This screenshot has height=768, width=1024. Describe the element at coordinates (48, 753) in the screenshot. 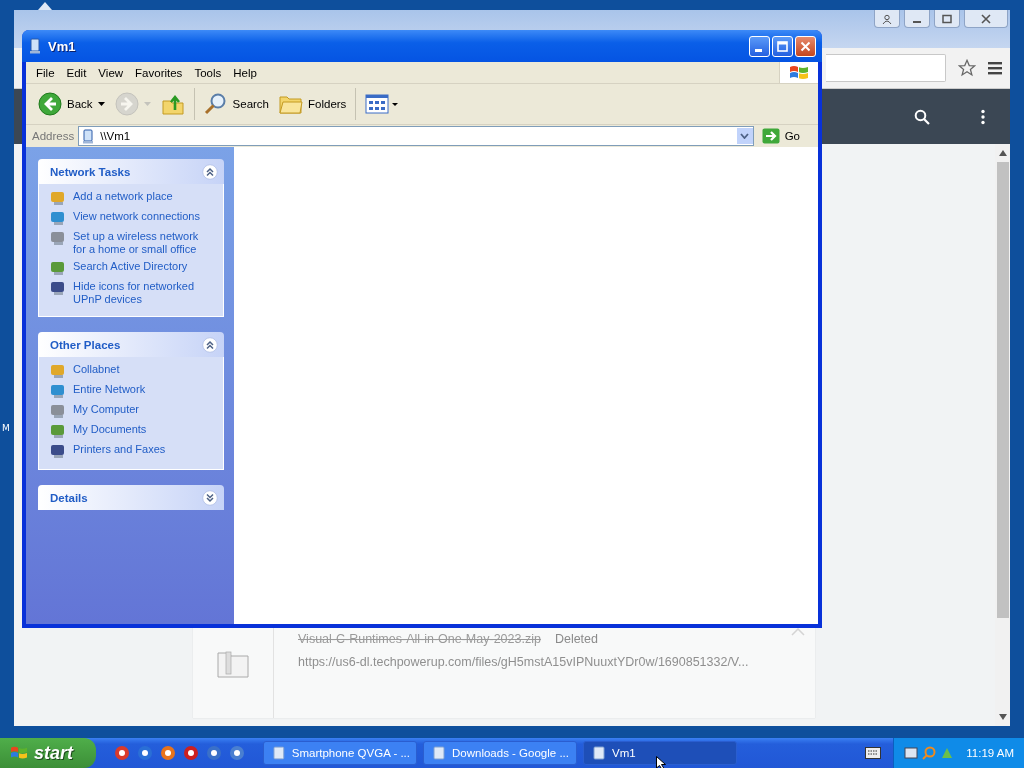

I see `start-button: start` at that location.